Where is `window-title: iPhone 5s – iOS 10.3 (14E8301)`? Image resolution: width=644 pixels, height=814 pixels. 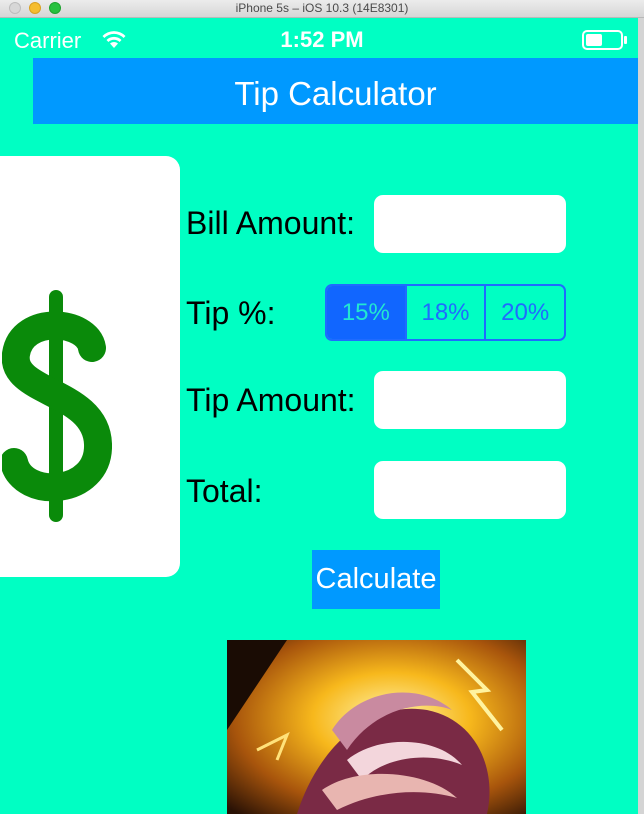 window-title: iPhone 5s – iOS 10.3 (14E8301) is located at coordinates (322, 8).